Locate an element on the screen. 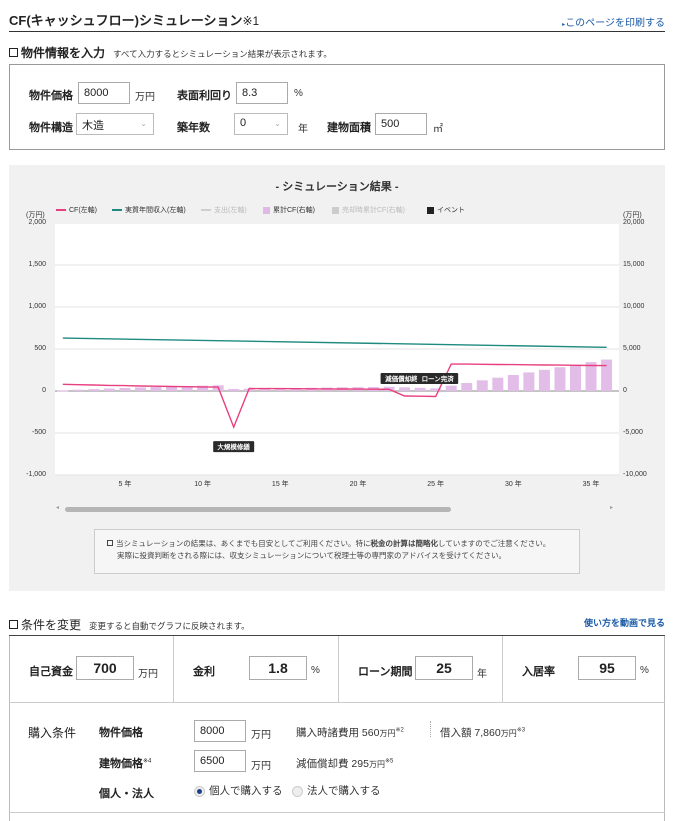 This screenshot has height=821, width=674. misc-cost-summary: 購入時諸費用 560万円※2 is located at coordinates (350, 732).